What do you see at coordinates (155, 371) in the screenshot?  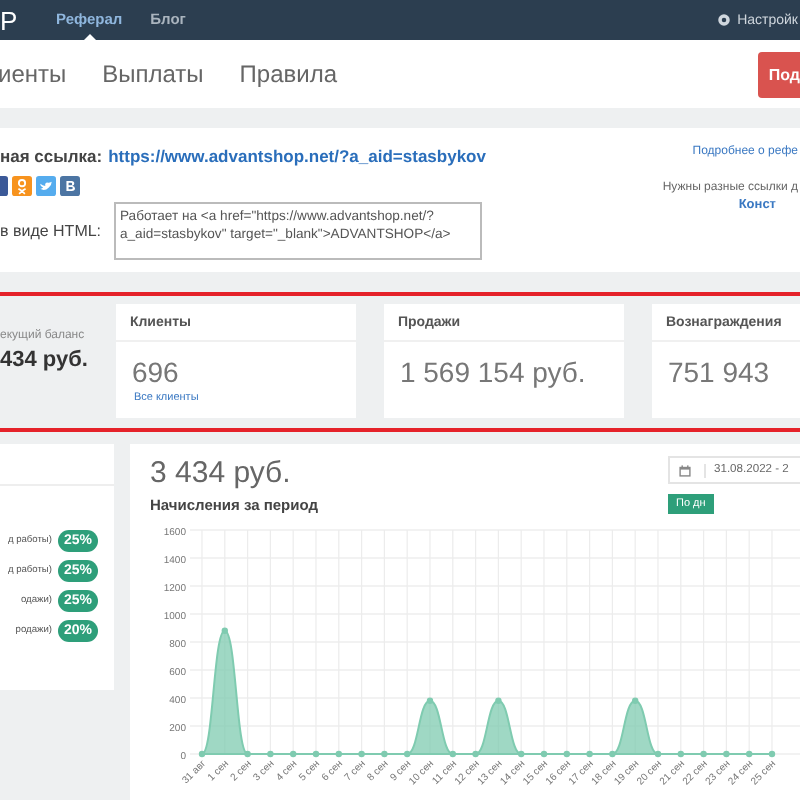 I see `stat-value: 696` at bounding box center [155, 371].